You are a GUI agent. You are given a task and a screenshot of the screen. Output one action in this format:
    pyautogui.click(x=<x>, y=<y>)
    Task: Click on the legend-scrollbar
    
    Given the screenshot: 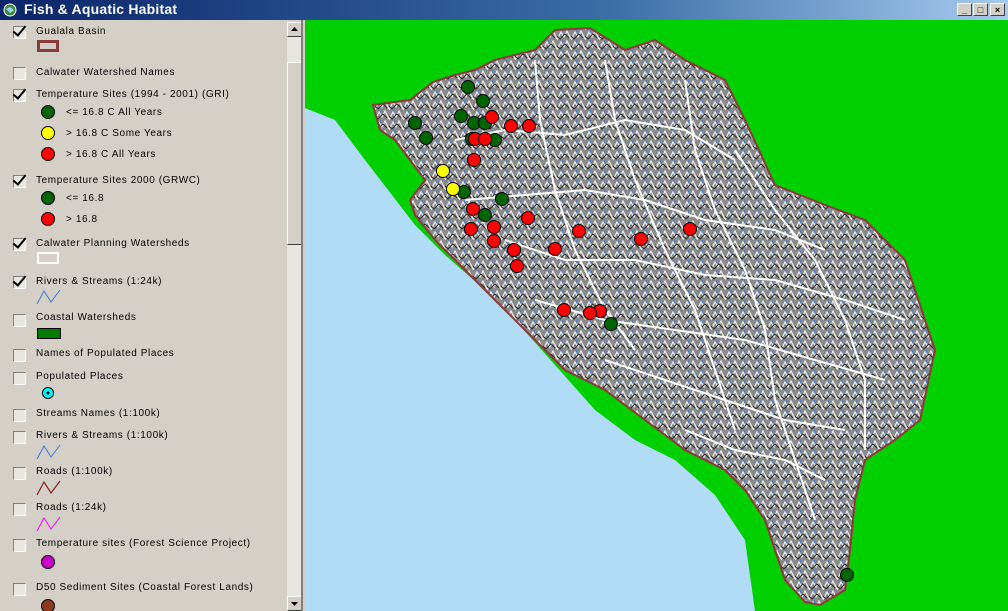 What is the action you would take?
    pyautogui.click(x=294, y=316)
    